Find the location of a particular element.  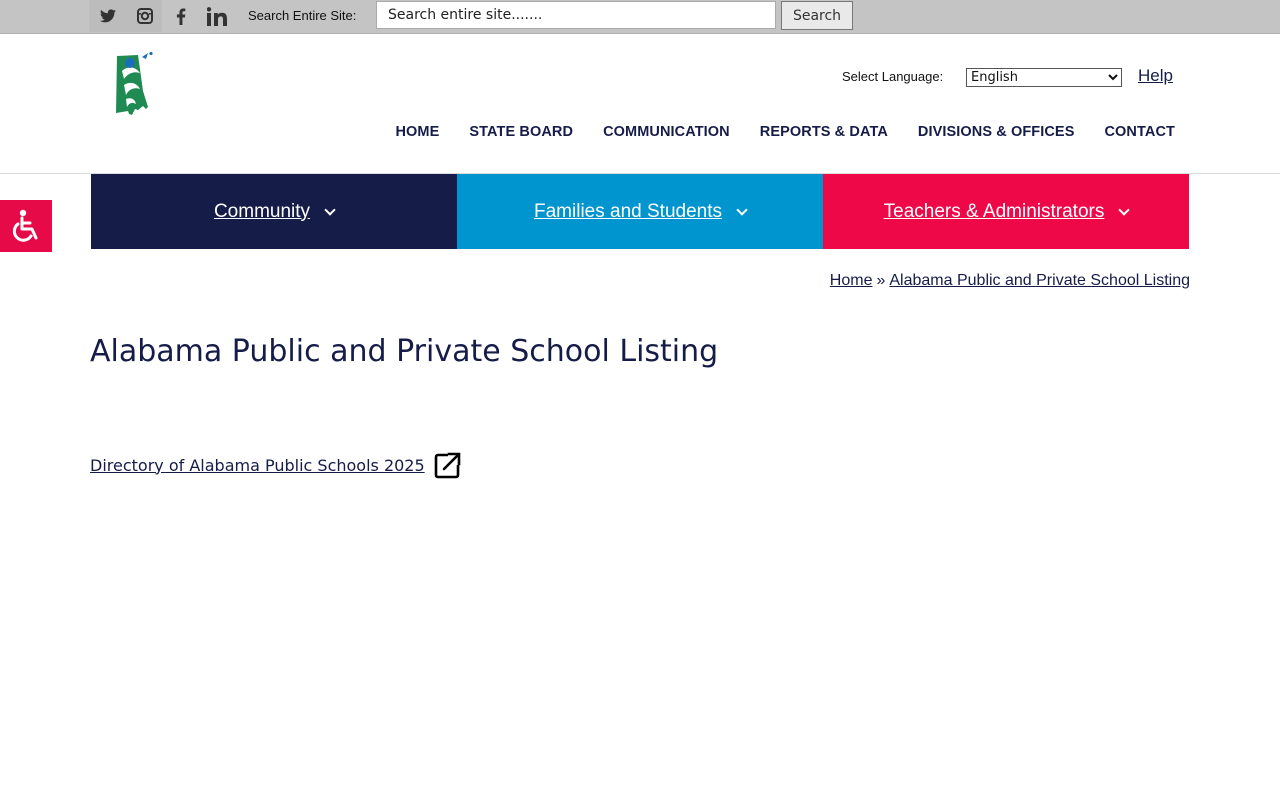

audience-community-label: Community is located at coordinates (262, 211).